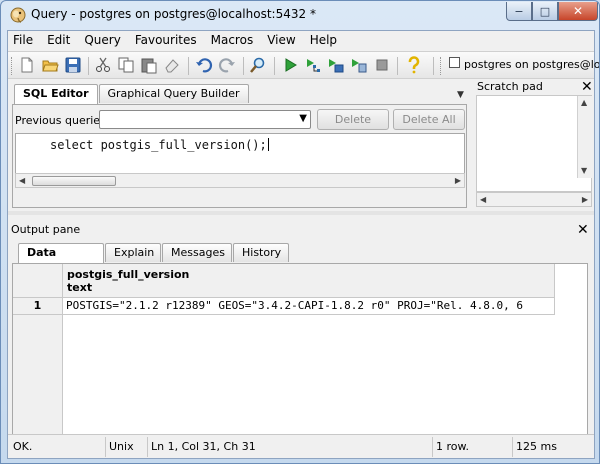 The height and width of the screenshot is (464, 600). I want to click on line-ending-status: Unix, so click(127, 447).